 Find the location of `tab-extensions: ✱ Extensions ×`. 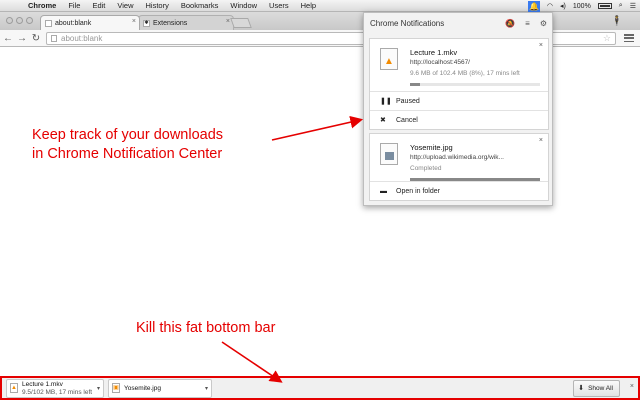

tab-extensions: ✱ Extensions × is located at coordinates (186, 22).